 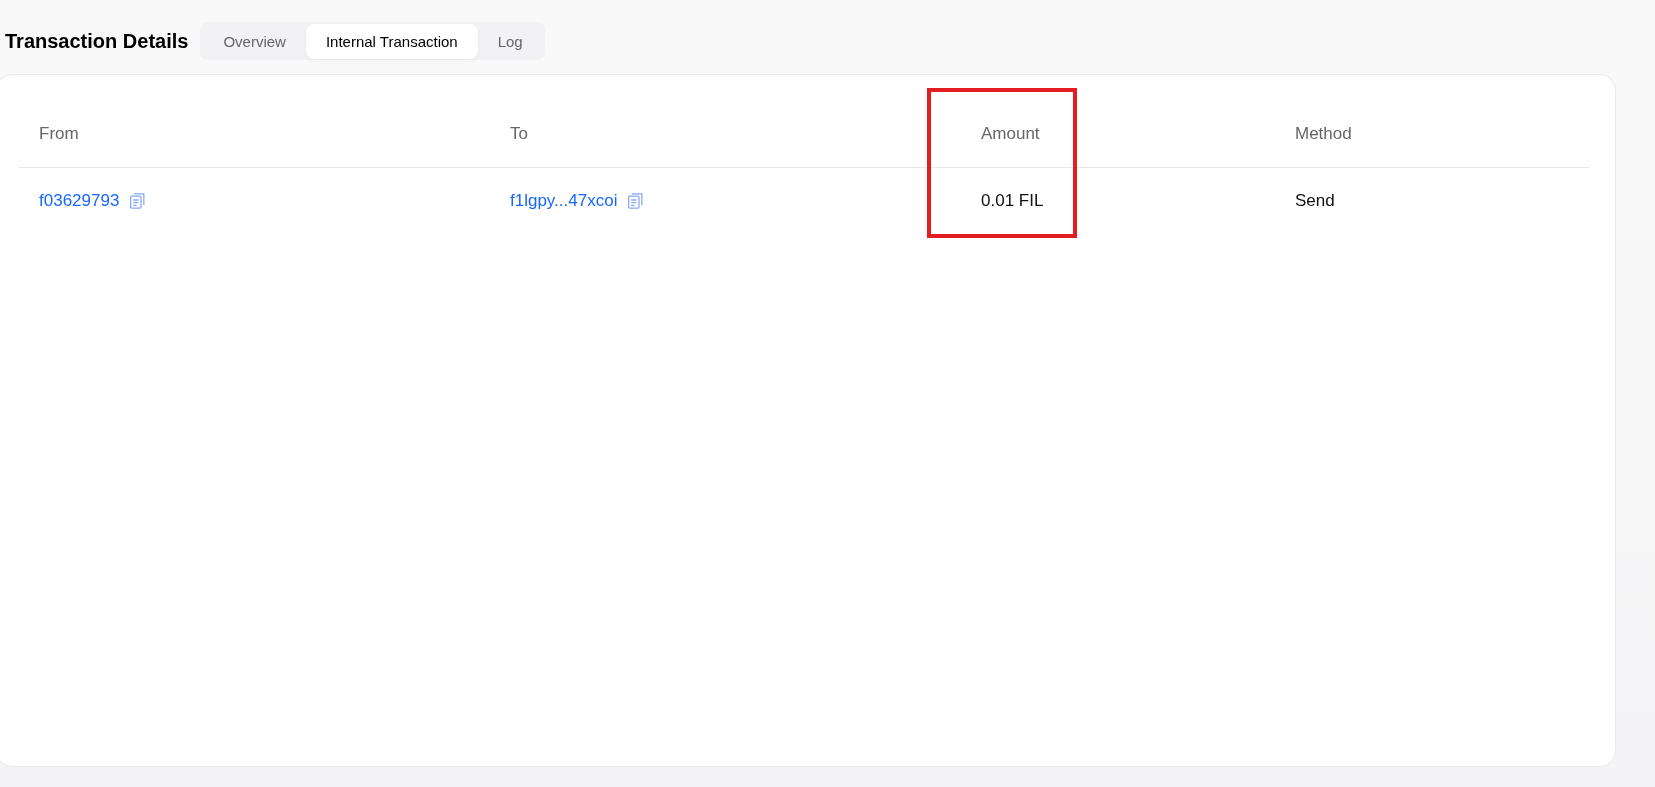 I want to click on tab: Internal Transaction, so click(x=391, y=41).